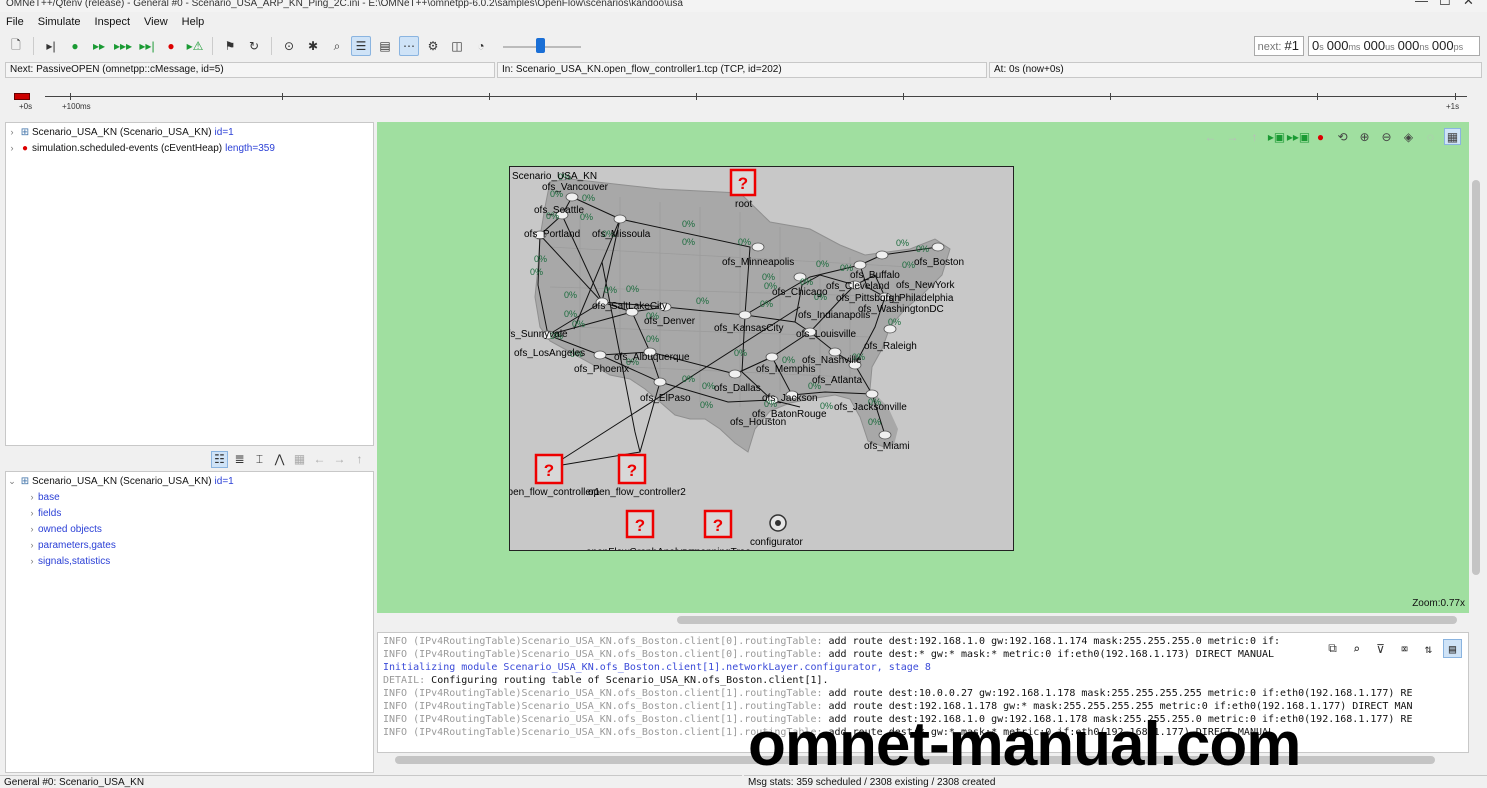 Image resolution: width=1487 pixels, height=788 pixels. I want to click on timeline-toggle-icon: ☰, so click(361, 46).